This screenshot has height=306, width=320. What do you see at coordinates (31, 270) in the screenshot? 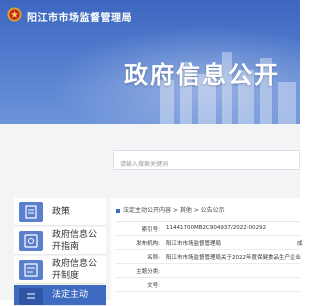
I see `rules-icon` at bounding box center [31, 270].